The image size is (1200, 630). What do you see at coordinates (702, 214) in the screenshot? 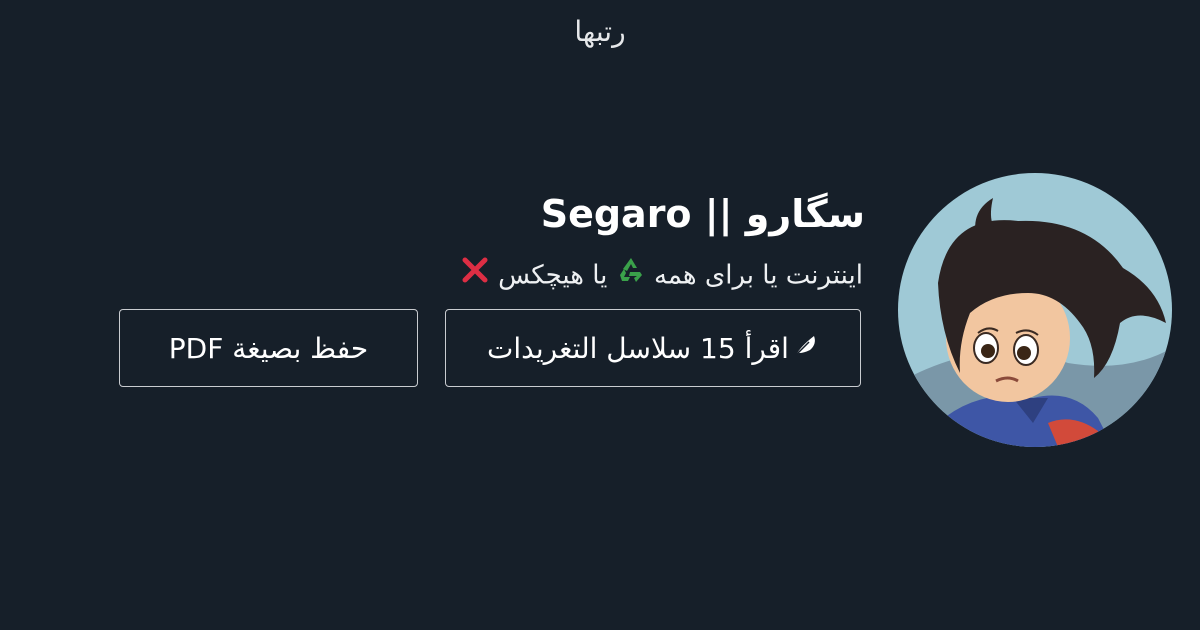
I see `profile-name: سگارو || Segaro` at bounding box center [702, 214].